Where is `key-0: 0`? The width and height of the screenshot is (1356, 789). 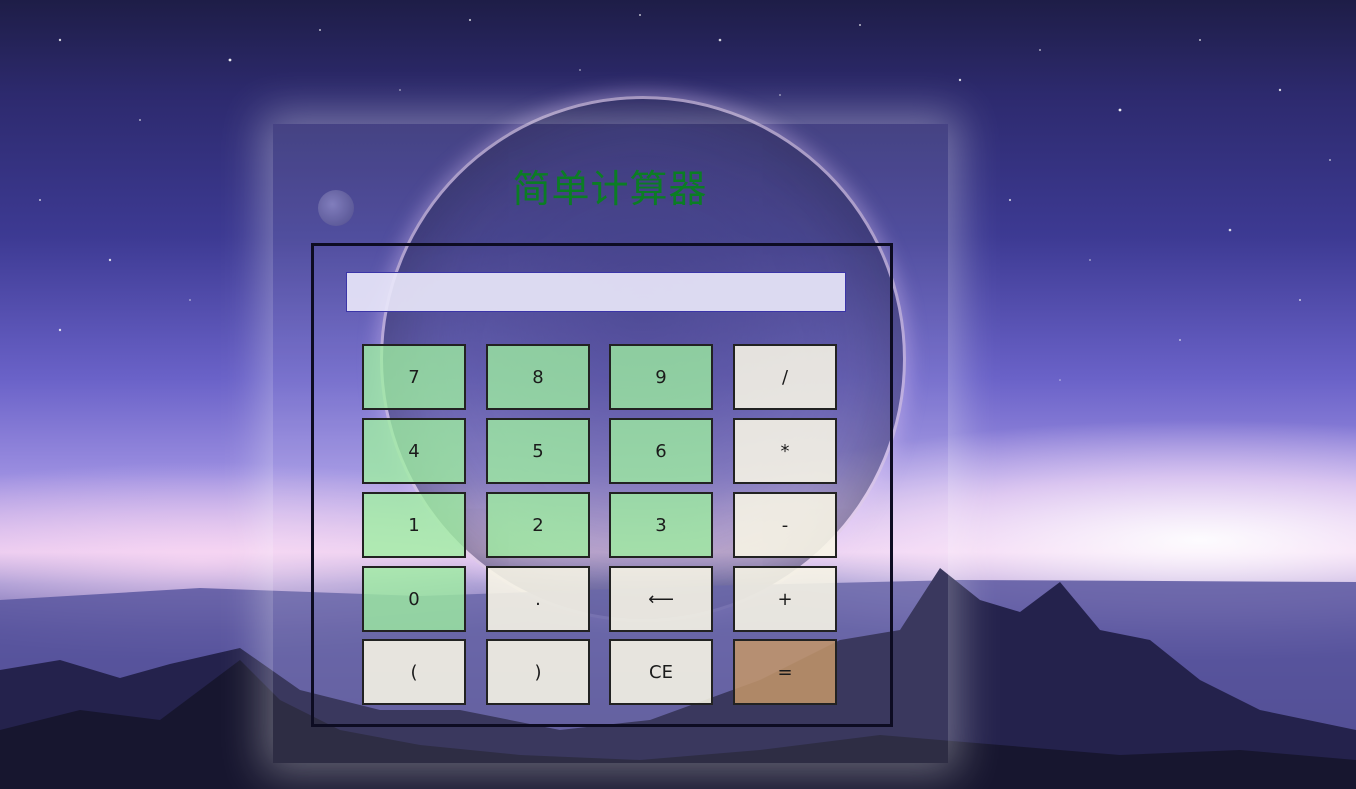 key-0: 0 is located at coordinates (414, 599).